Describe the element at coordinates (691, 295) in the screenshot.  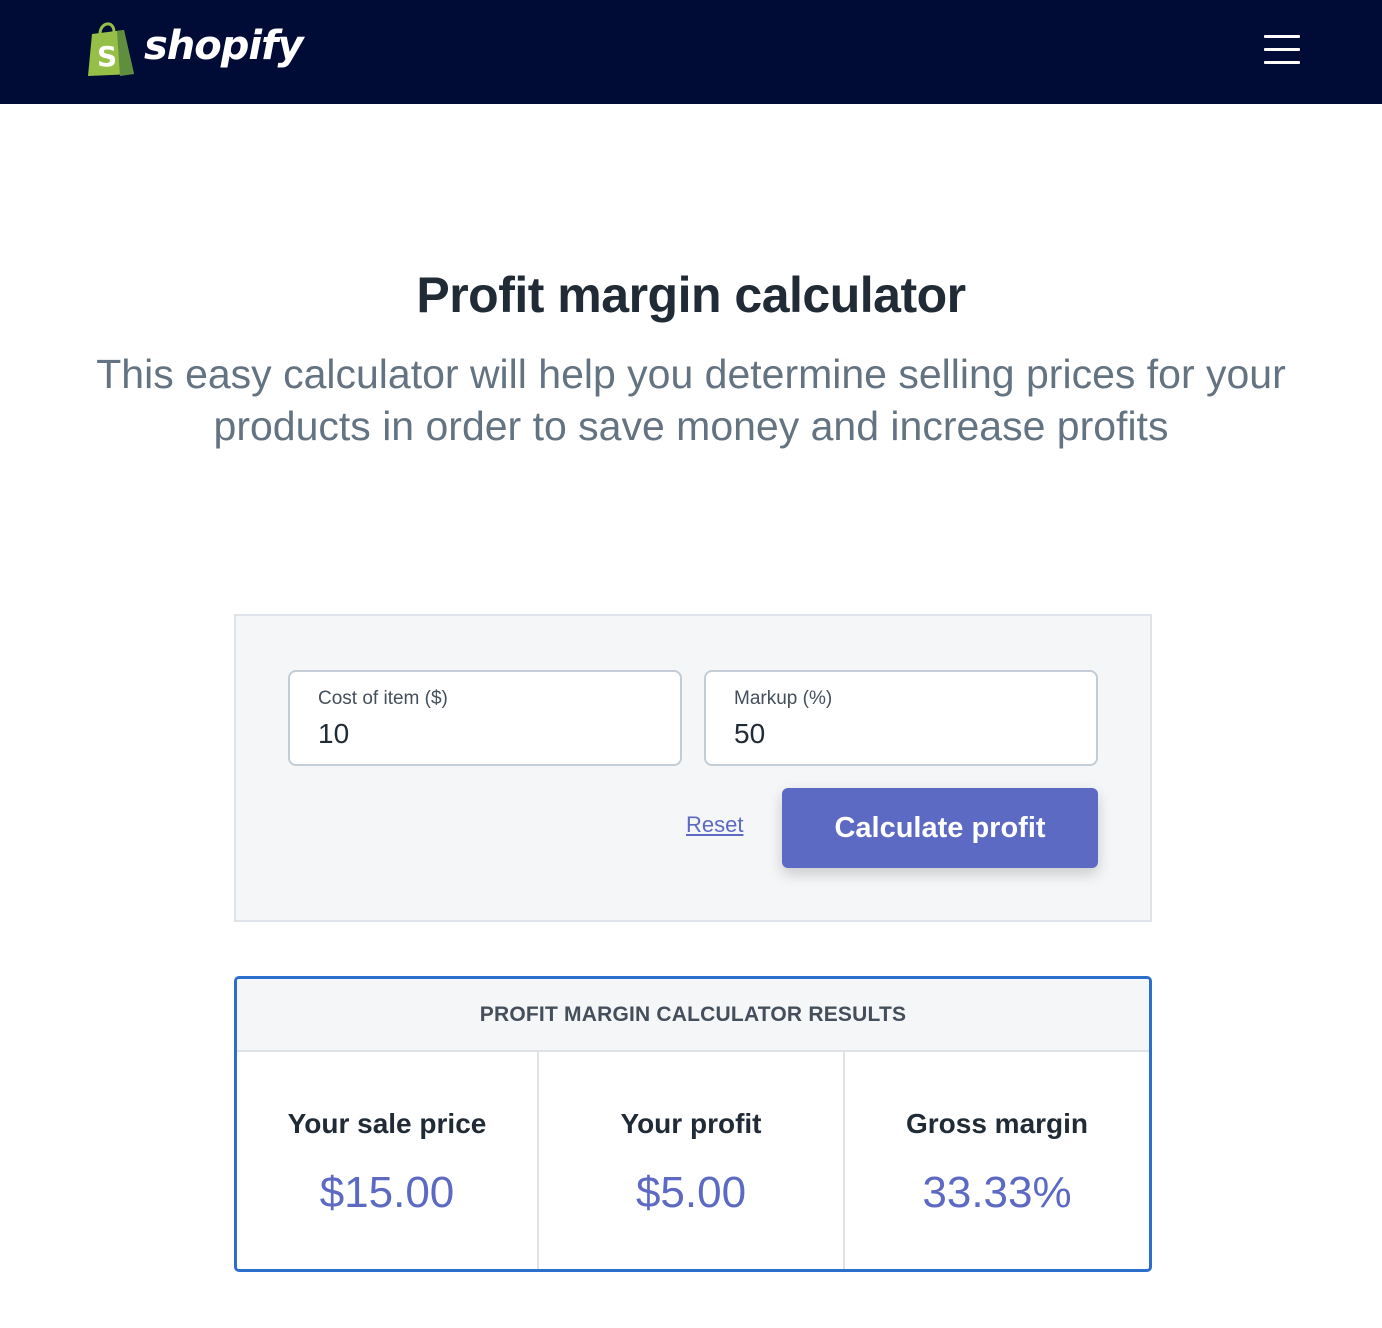
I see `page-title: Profit margin calculator` at that location.